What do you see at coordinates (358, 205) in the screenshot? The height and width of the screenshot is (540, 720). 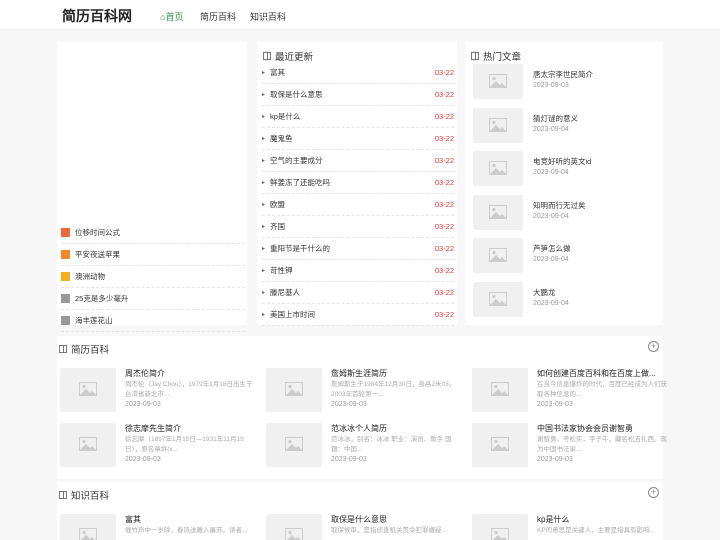 I see `latest-item: ▸ 欧盟 03-22` at bounding box center [358, 205].